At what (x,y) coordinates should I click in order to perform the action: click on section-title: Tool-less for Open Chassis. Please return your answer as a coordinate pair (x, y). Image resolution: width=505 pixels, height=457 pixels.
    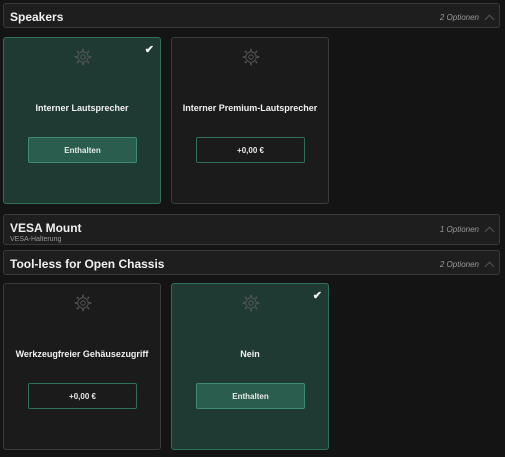
    Looking at the image, I should click on (87, 264).